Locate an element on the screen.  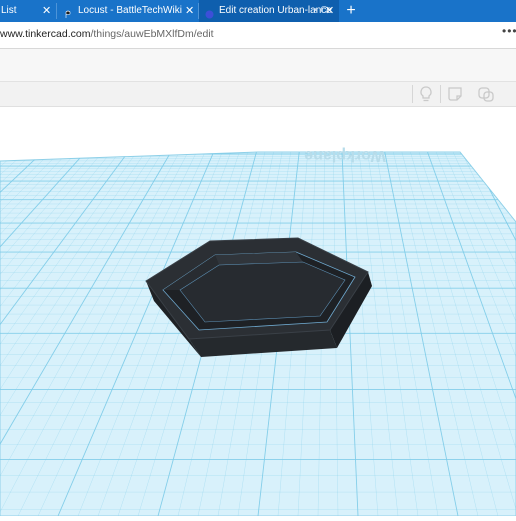
group-shapes-icon is located at coordinates (486, 94).